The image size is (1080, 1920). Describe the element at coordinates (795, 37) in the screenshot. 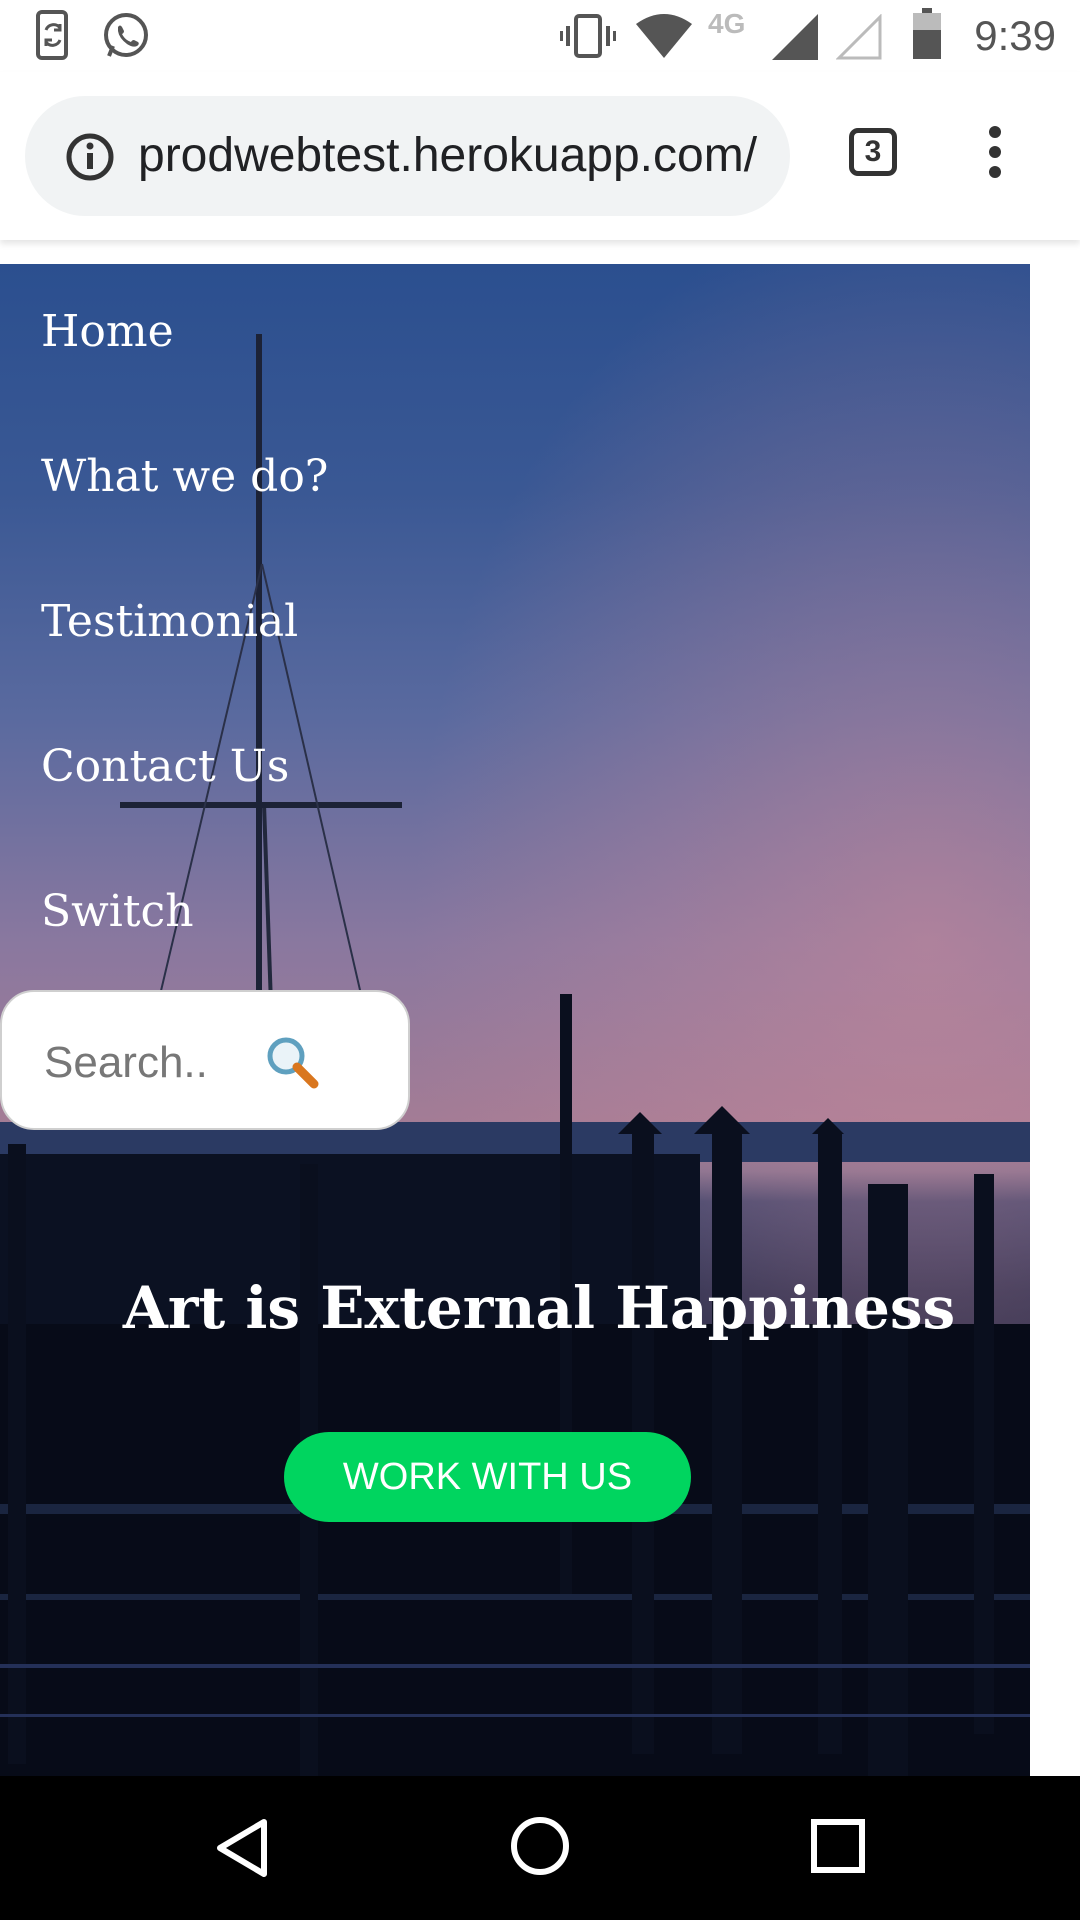

I see `signal-icon` at that location.